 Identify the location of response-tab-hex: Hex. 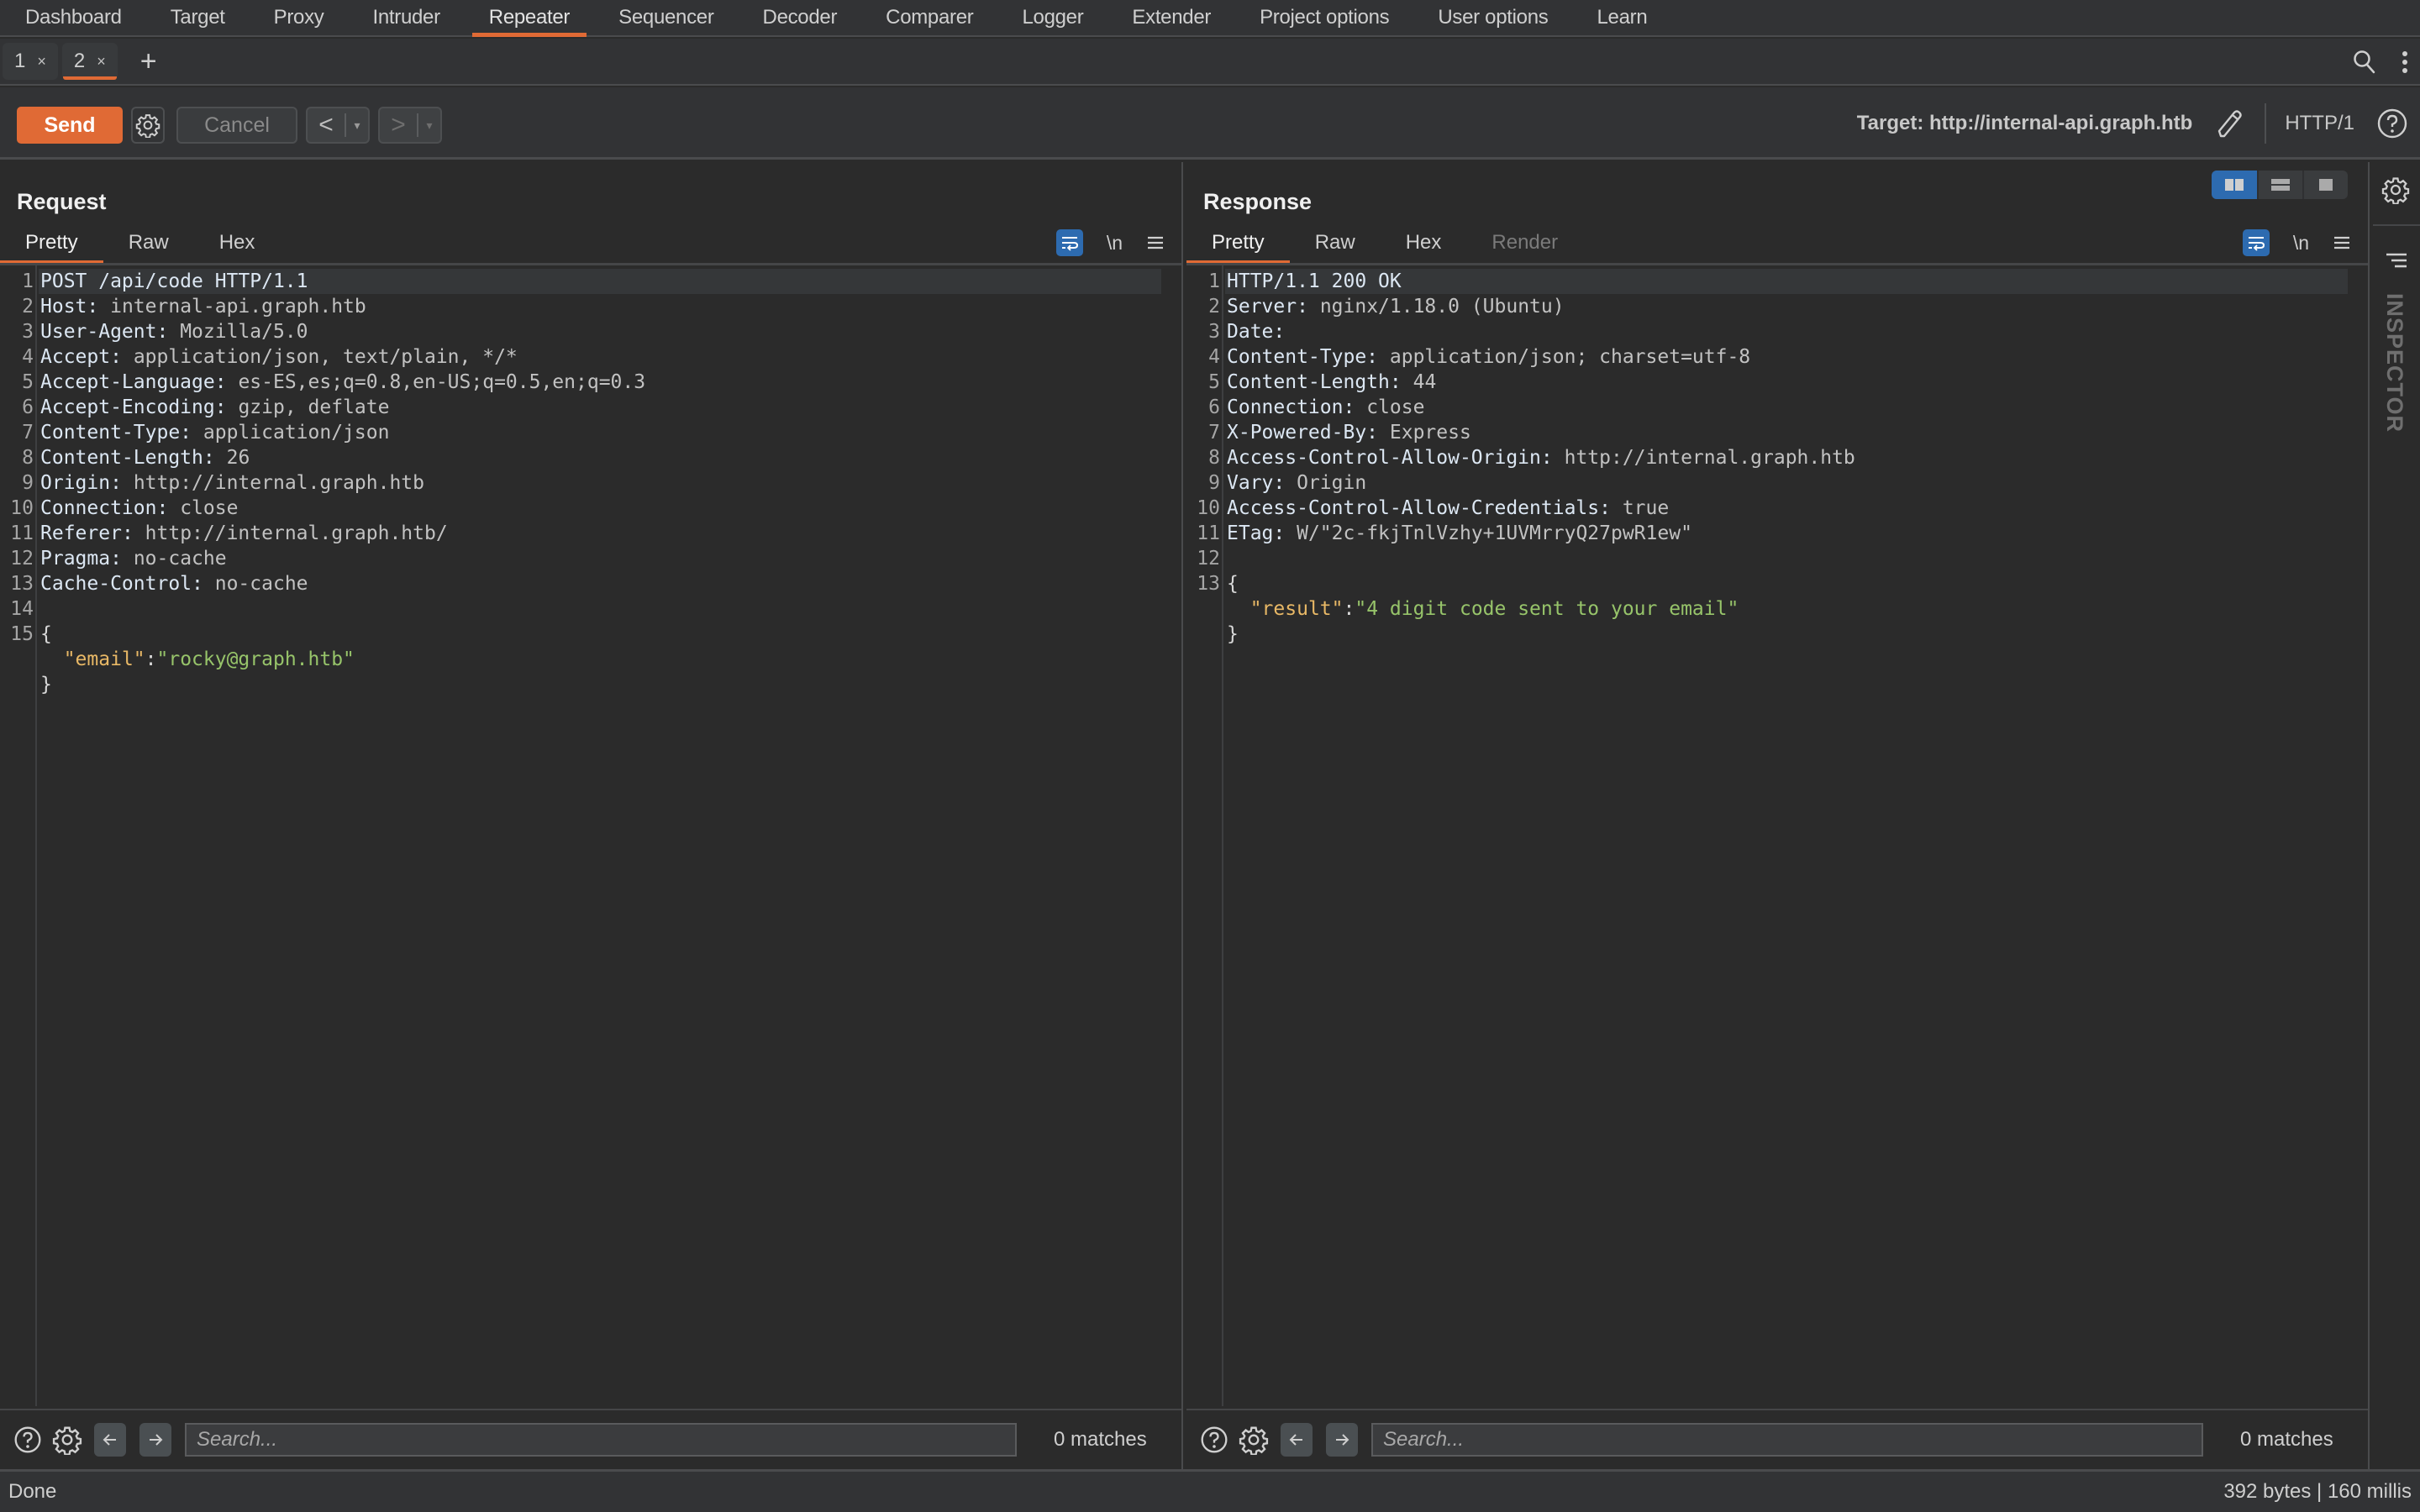
(1424, 243).